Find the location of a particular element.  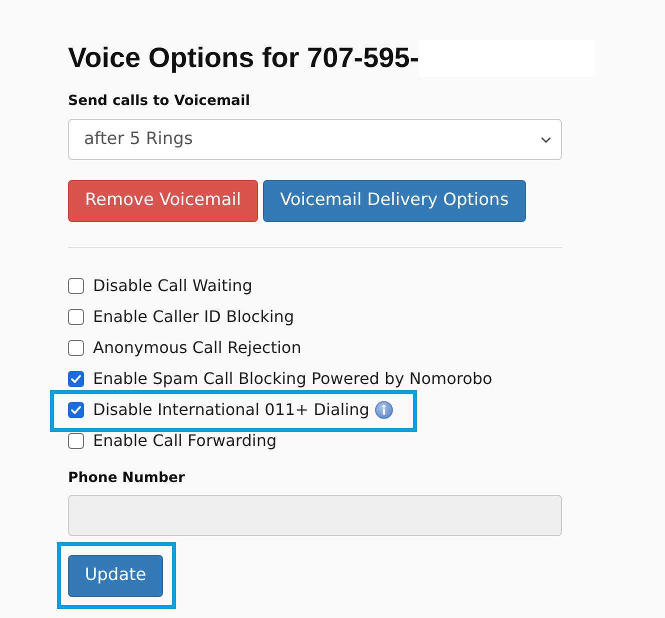

option-label: Anonymous Call Rejection is located at coordinates (197, 347).